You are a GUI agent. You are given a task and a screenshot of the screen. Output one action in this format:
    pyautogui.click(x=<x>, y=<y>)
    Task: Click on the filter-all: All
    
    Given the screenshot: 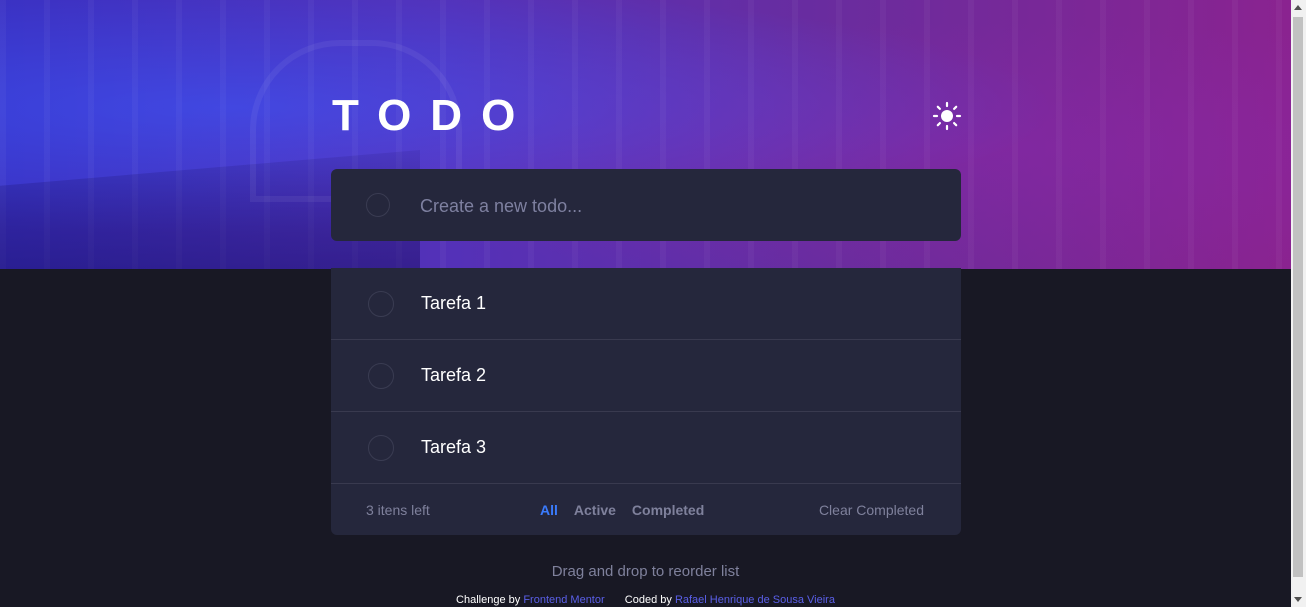 What is the action you would take?
    pyautogui.click(x=549, y=510)
    